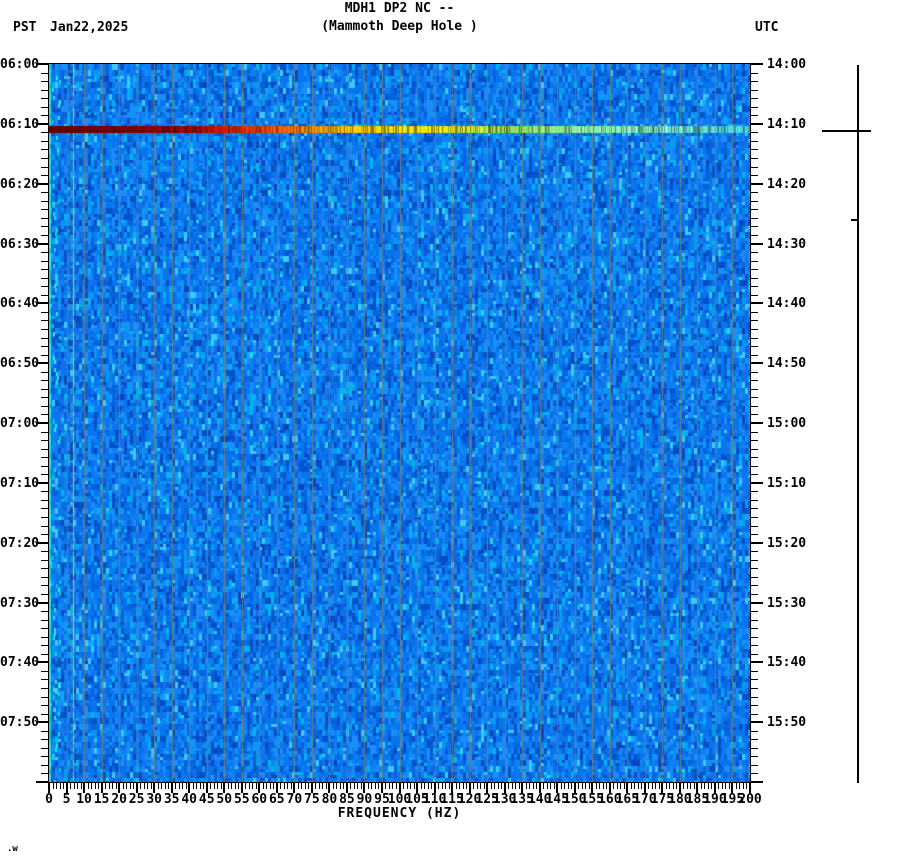 The image size is (902, 864). I want to click on right-time-label: 15:20, so click(787, 543).